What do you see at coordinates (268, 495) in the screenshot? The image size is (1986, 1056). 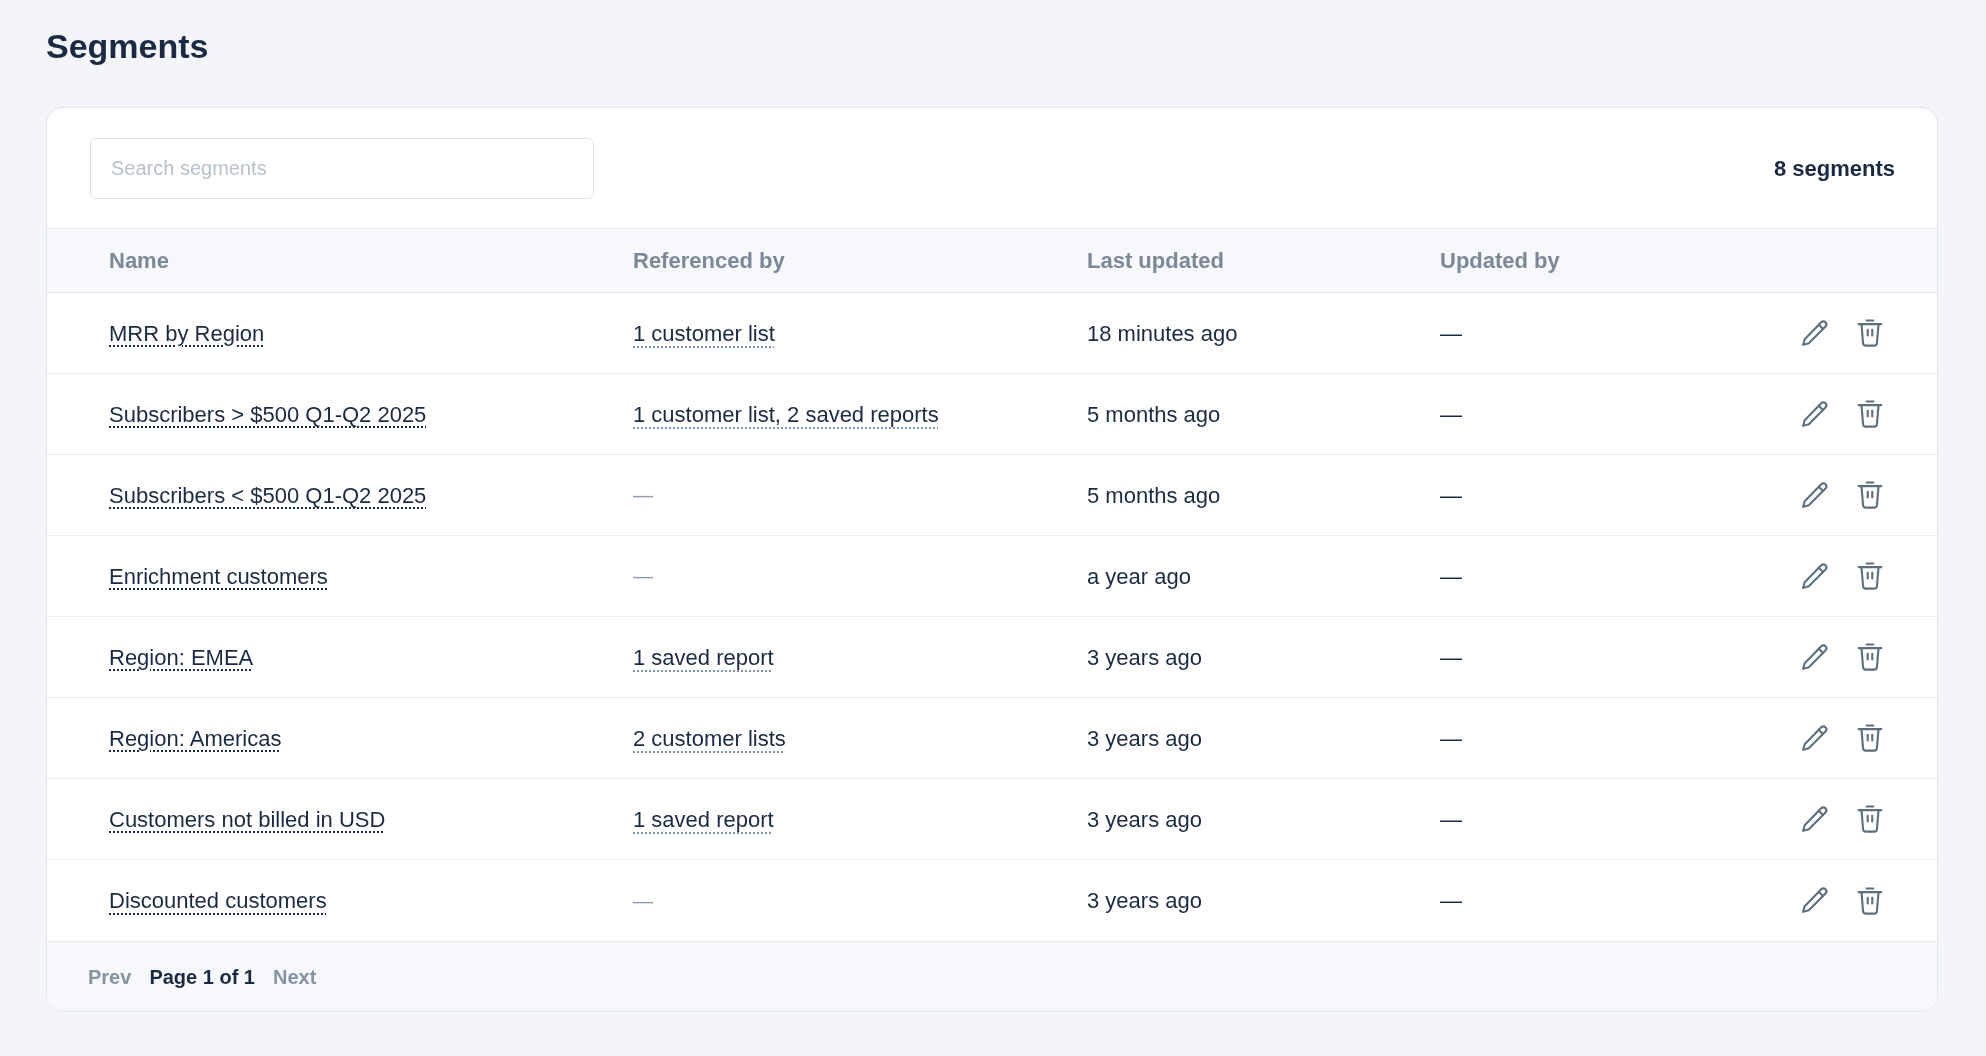 I see `segment-link: Subscribers < $500 Q1-Q2 2025` at bounding box center [268, 495].